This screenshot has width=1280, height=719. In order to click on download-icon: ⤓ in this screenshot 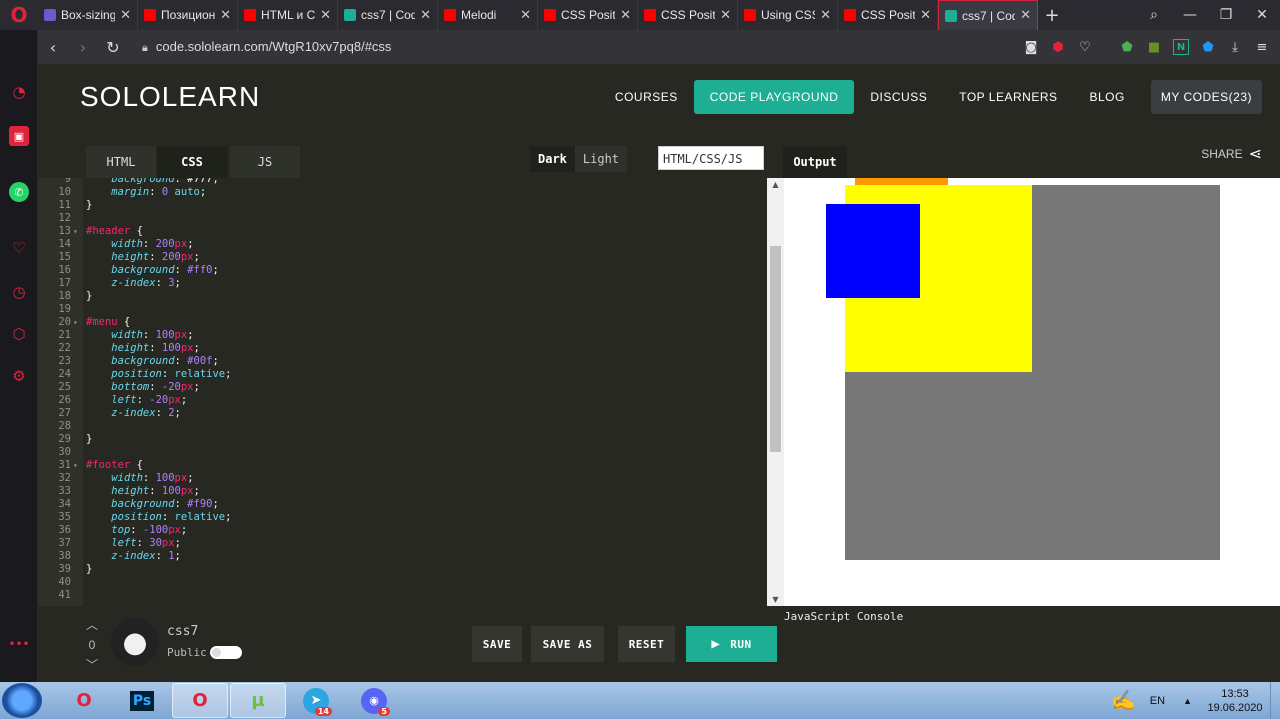, I will do `click(1235, 47)`.